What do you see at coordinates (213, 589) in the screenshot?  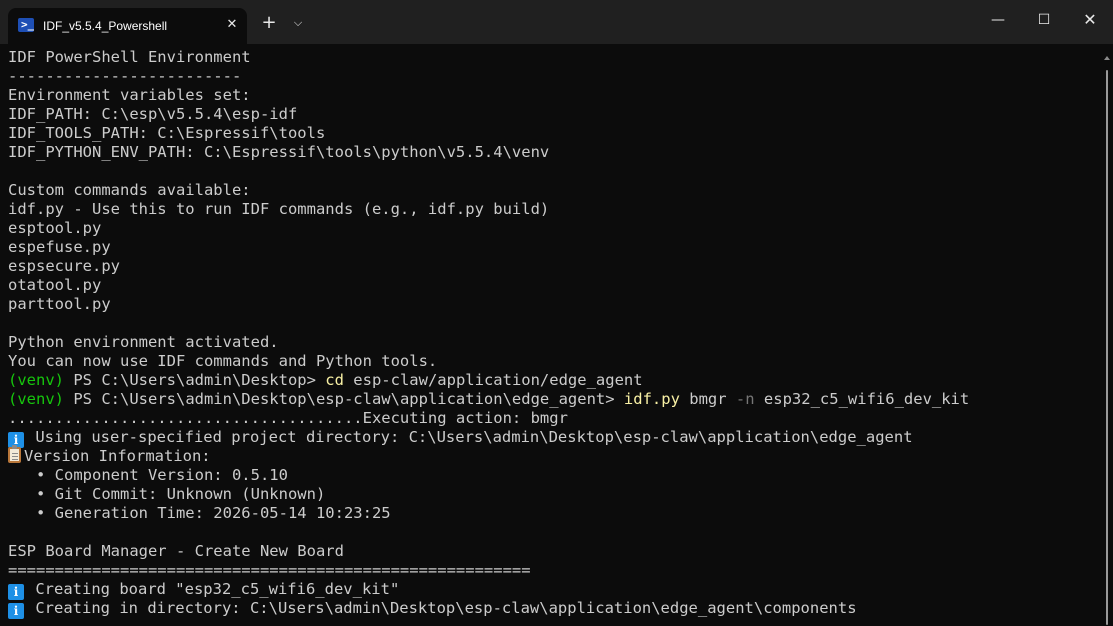 I see `creating-board-text: Creating board "esp32_c5_wifi6_dev_kit"` at bounding box center [213, 589].